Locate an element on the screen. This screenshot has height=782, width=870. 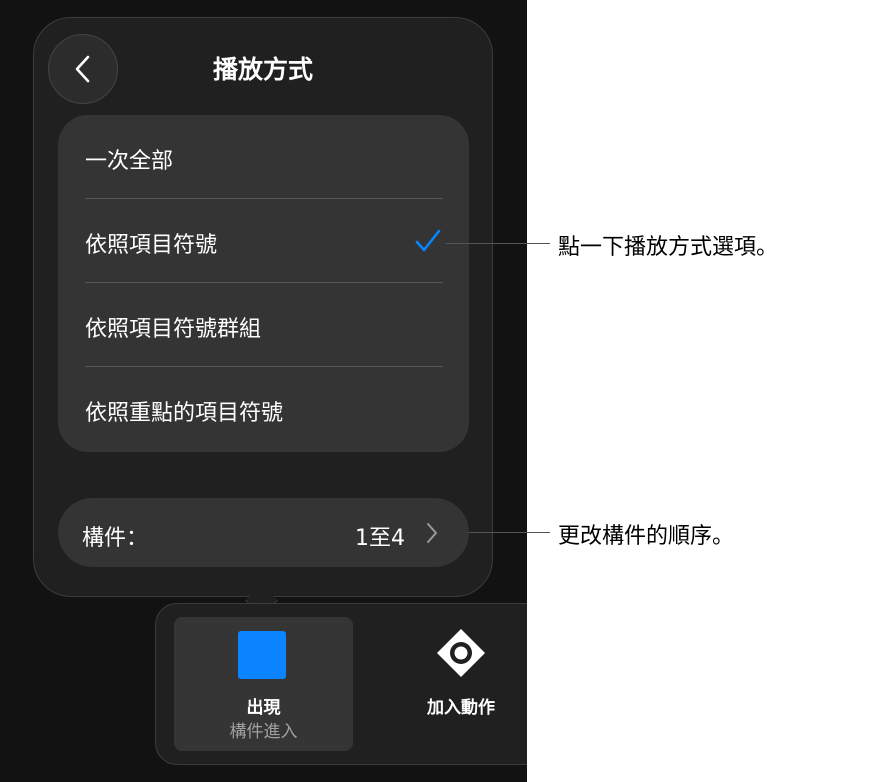
option-label: 依照項目符號群組 is located at coordinates (173, 329).